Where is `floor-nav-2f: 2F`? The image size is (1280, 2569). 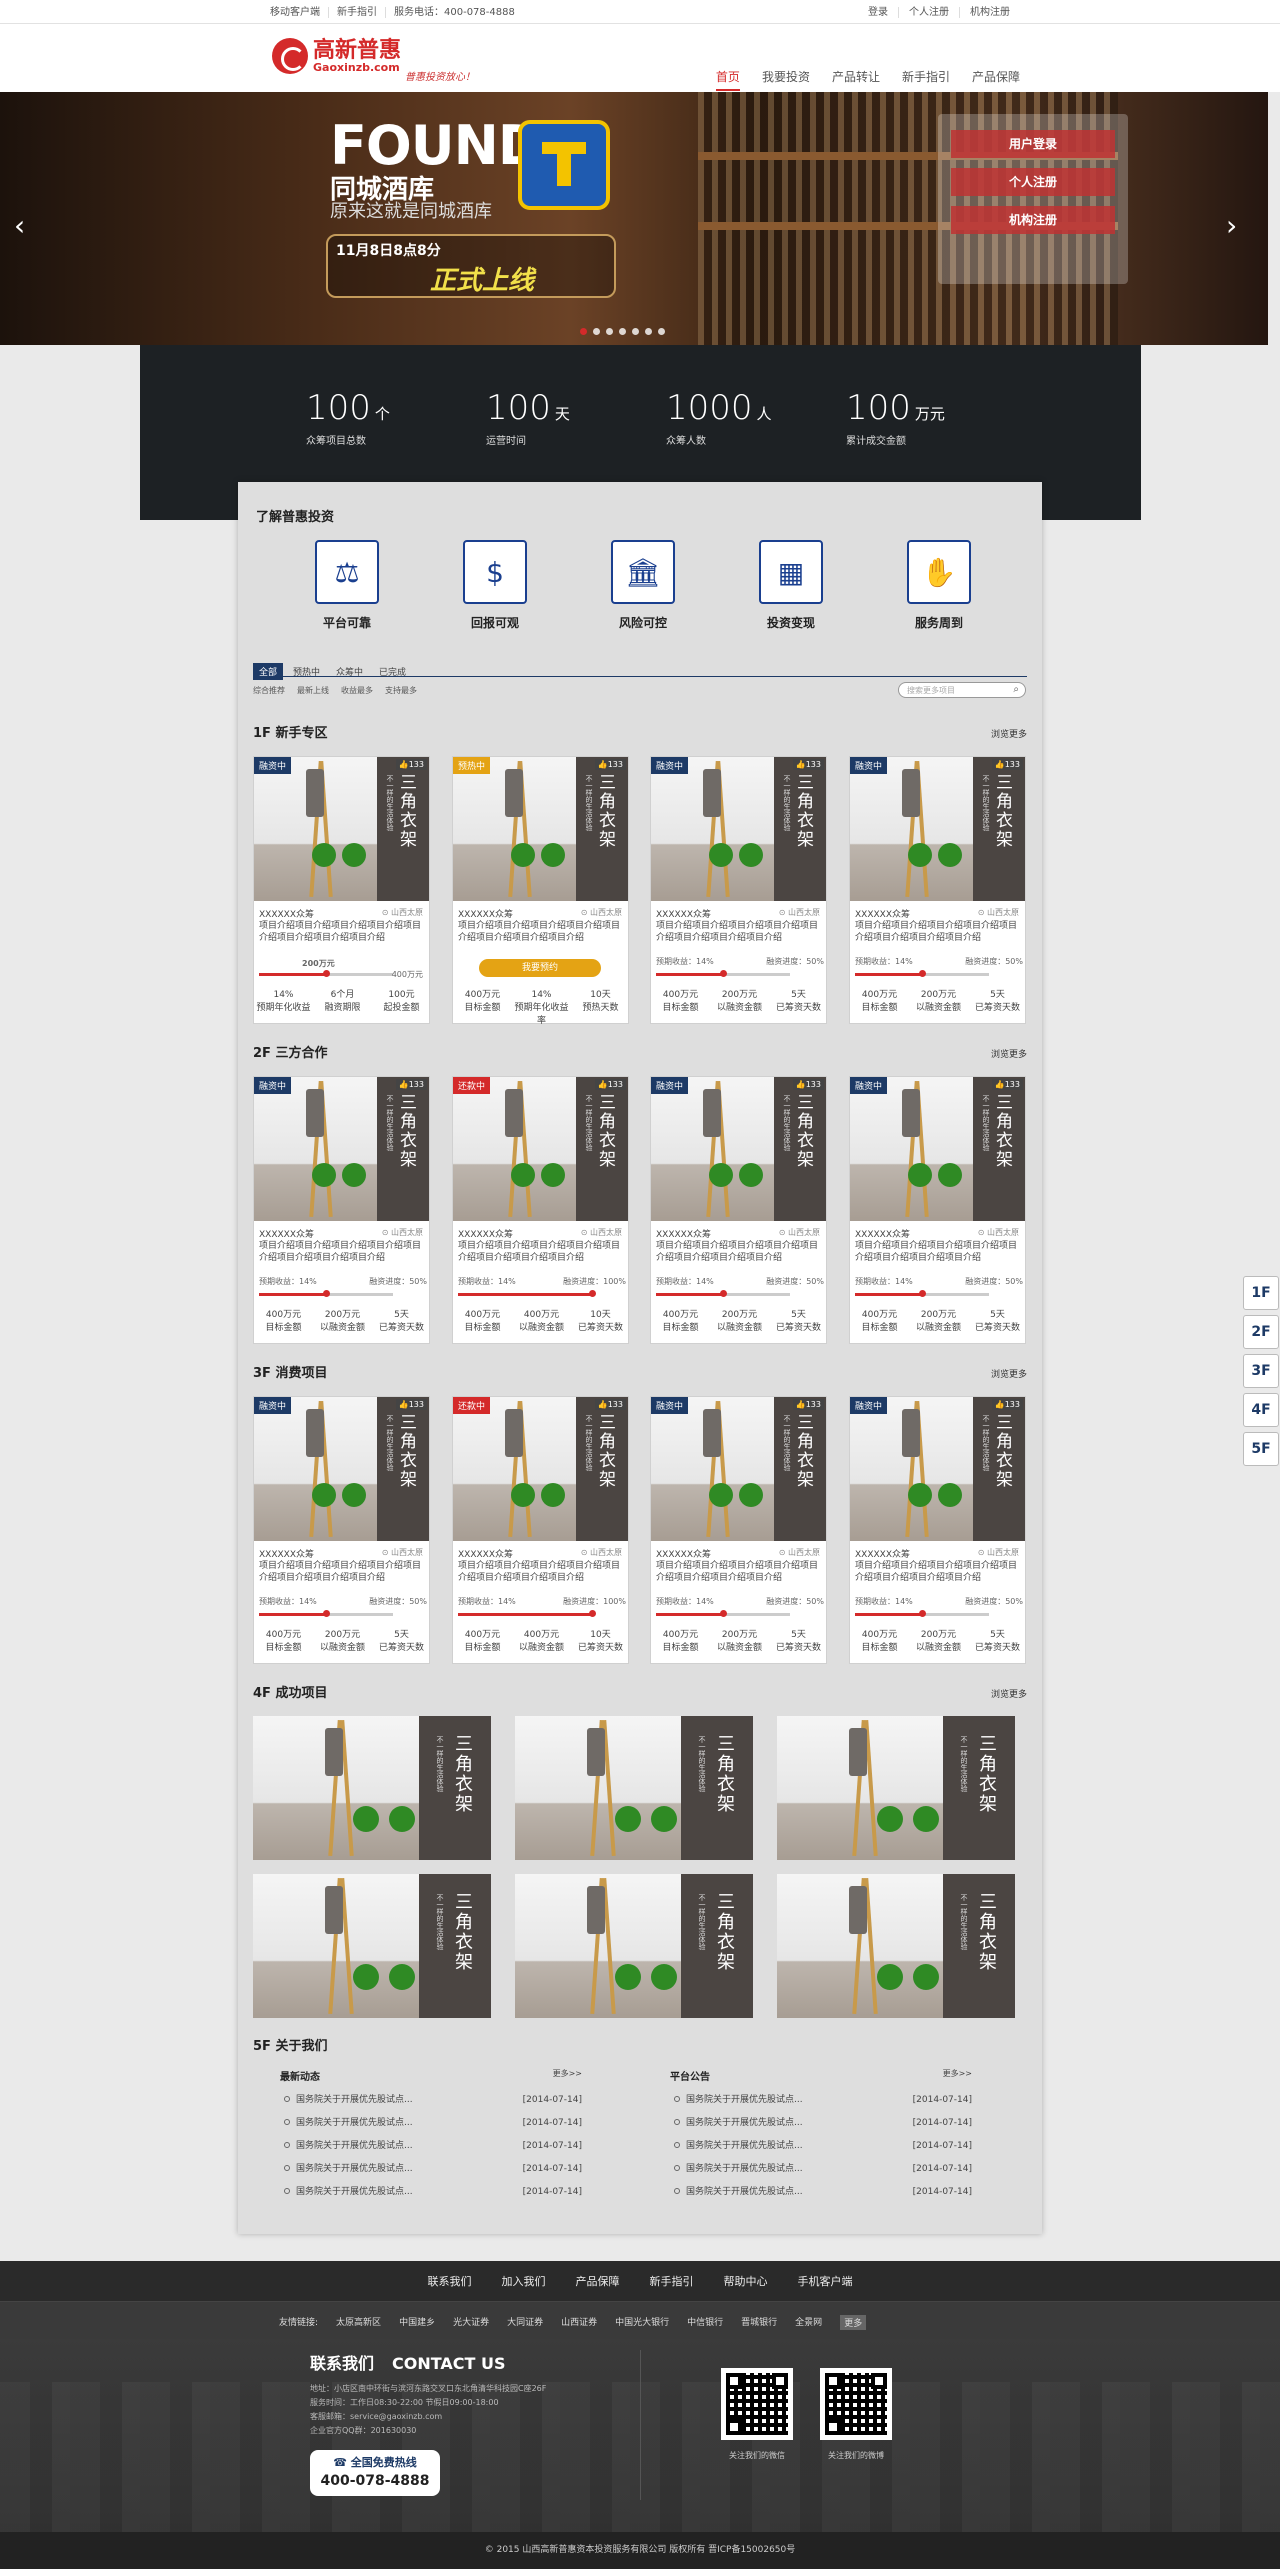 floor-nav-2f: 2F is located at coordinates (1261, 1332).